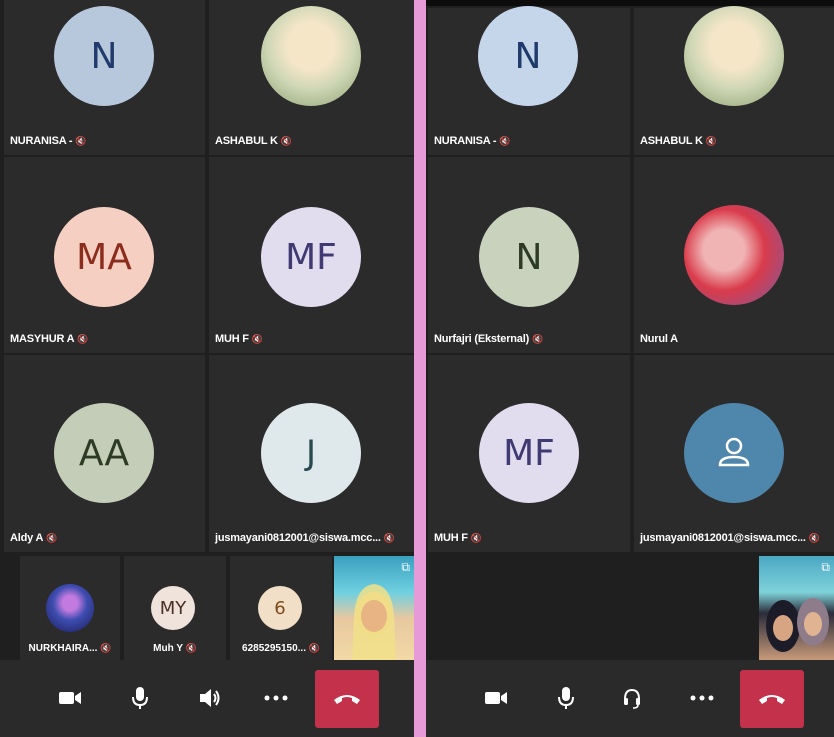 The width and height of the screenshot is (834, 737). I want to click on status-bar, so click(630, 3).